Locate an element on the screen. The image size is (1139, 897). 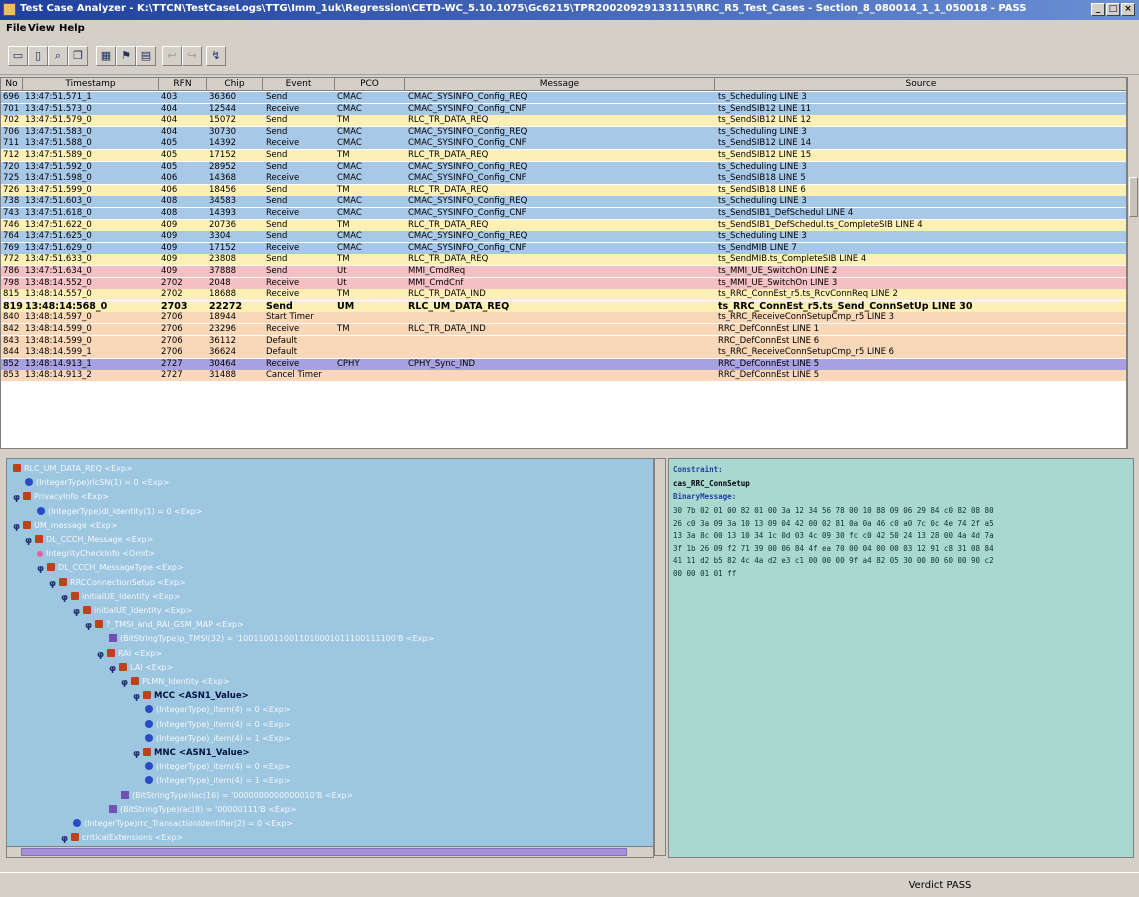
tree-node: φ DL_CCCH_MessageType <Exp> is located at coordinates (110, 568).